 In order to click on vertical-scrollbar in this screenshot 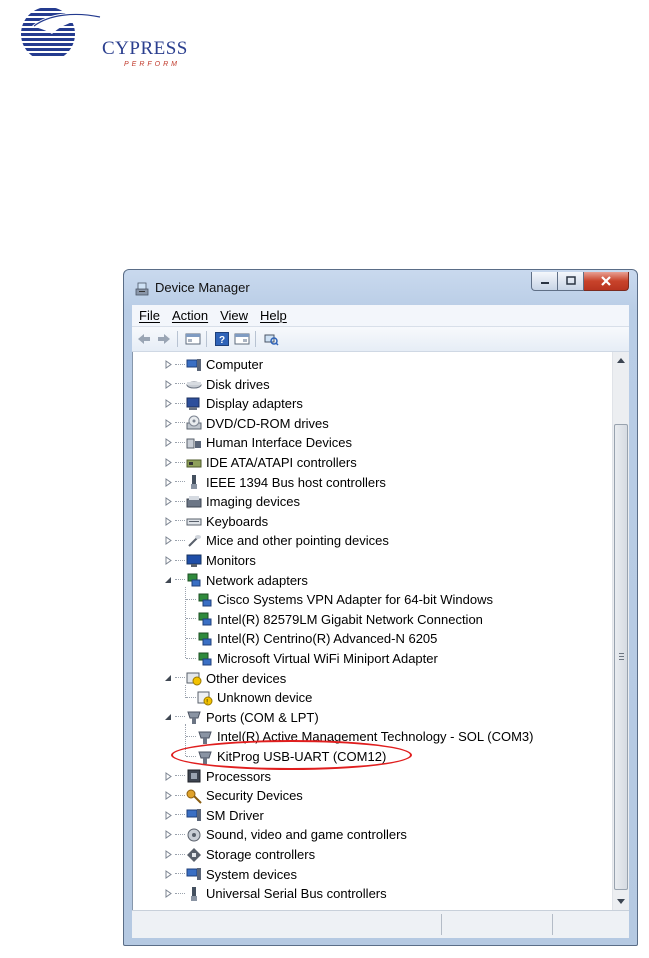, I will do `click(620, 631)`.